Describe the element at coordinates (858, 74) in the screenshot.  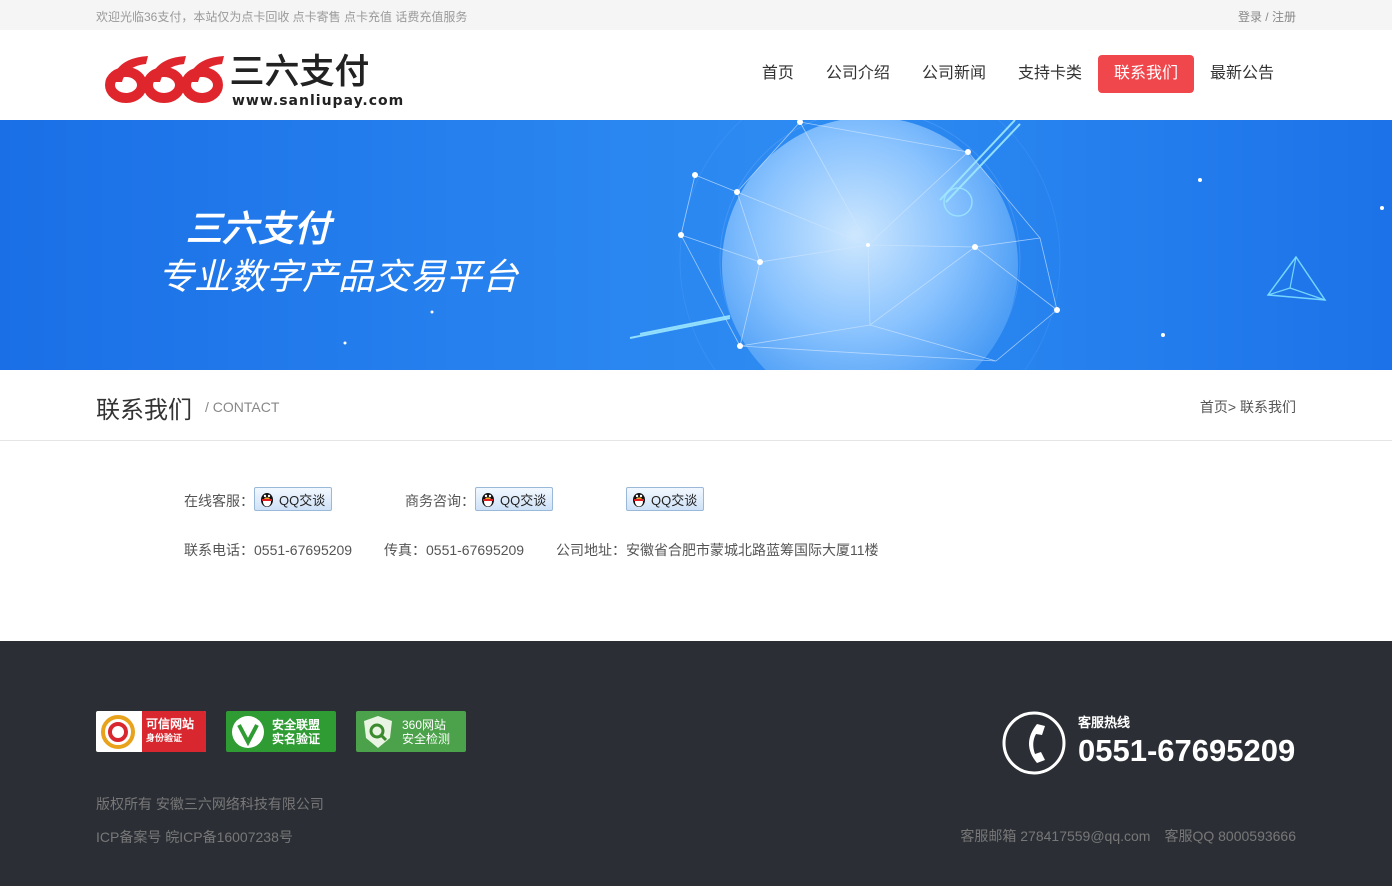
I see `nav-about: 公司介绍` at that location.